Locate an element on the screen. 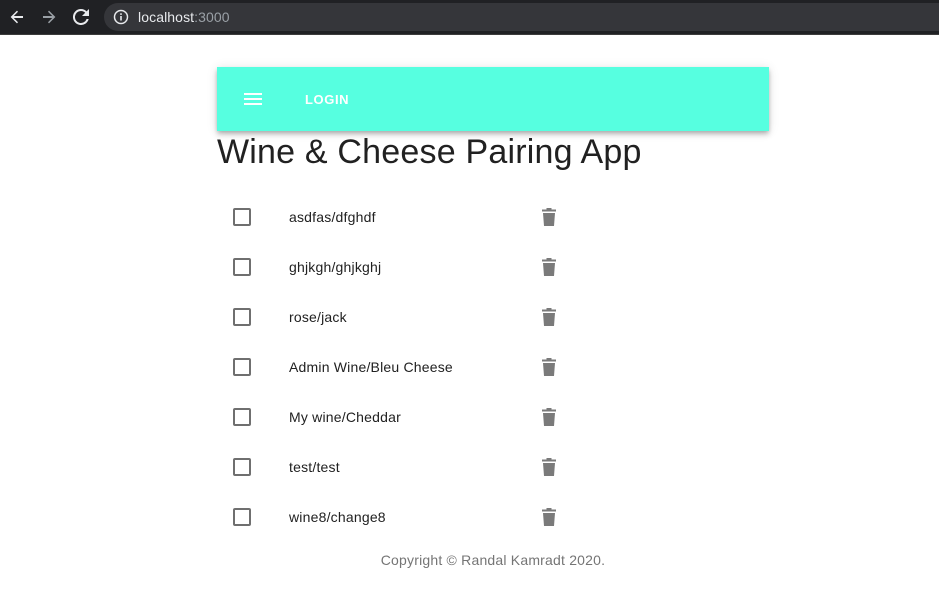 The height and width of the screenshot is (609, 939). pairing-label: My wine/Cheddar is located at coordinates (345, 417).